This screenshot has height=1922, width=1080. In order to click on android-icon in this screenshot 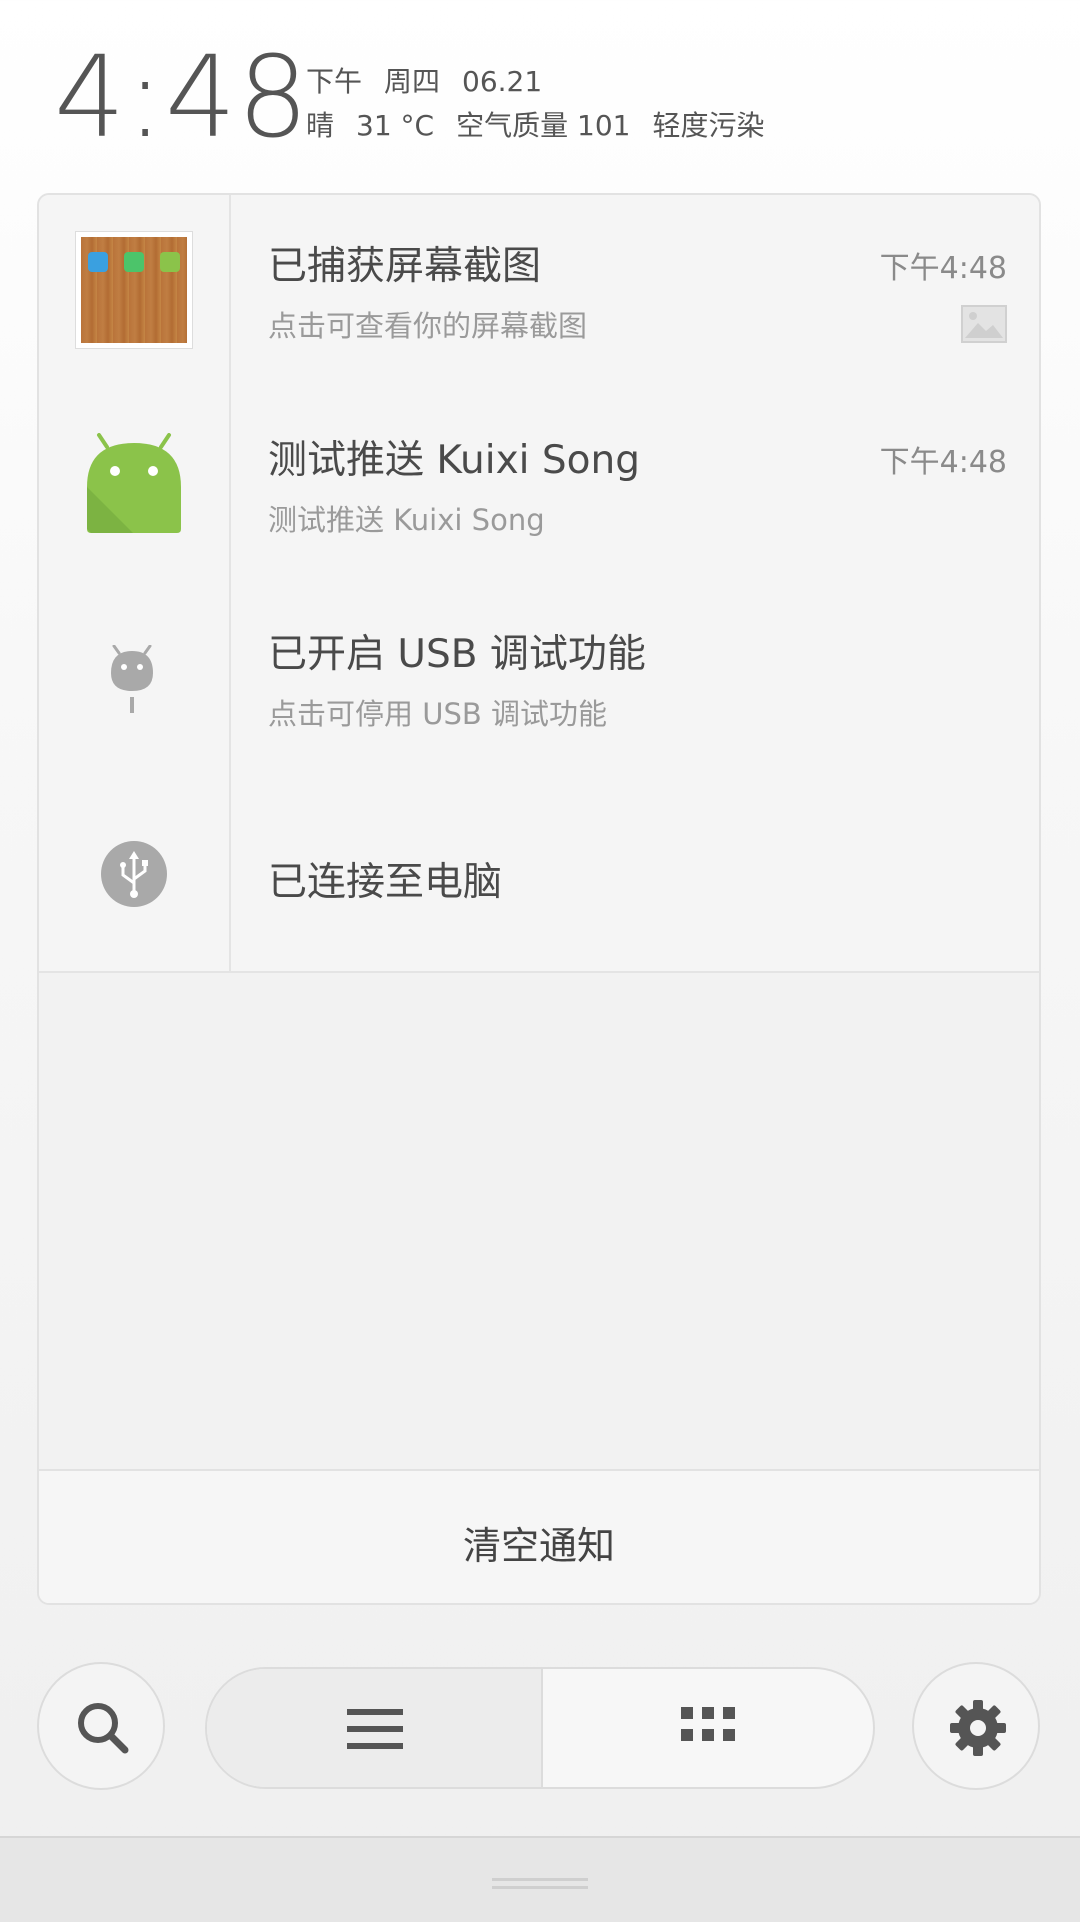, I will do `click(134, 483)`.